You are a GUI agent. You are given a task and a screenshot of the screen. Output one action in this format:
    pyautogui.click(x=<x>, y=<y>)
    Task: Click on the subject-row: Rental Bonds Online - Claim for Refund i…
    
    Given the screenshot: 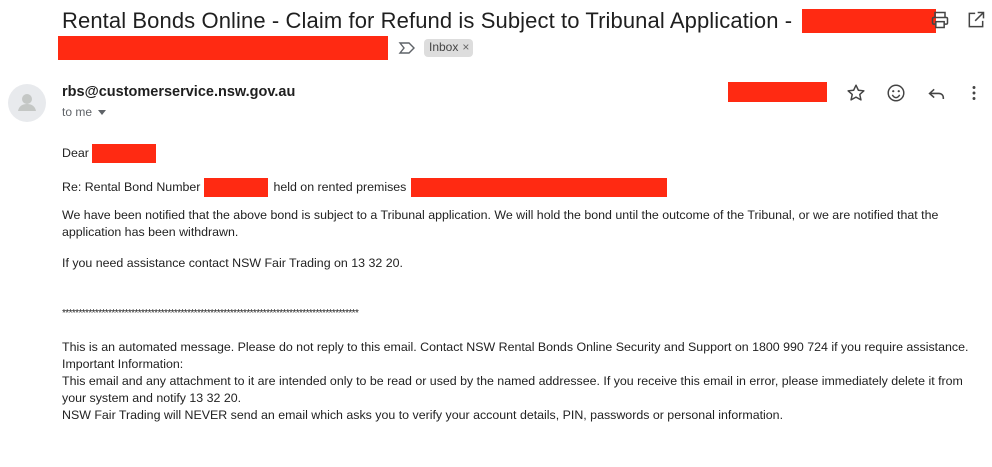 What is the action you would take?
    pyautogui.click(x=499, y=21)
    